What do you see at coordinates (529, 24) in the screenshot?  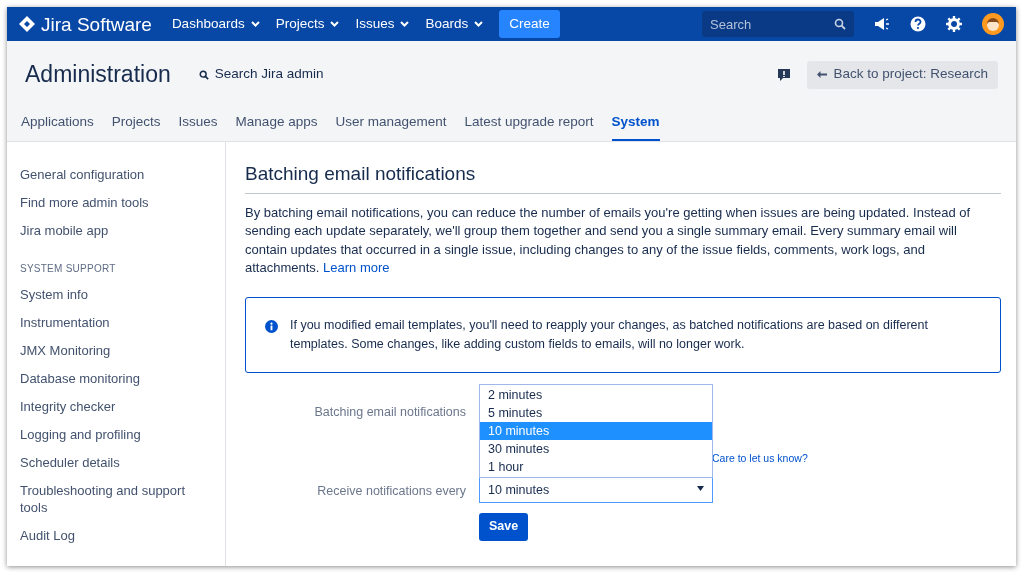 I see `create-button: Create` at bounding box center [529, 24].